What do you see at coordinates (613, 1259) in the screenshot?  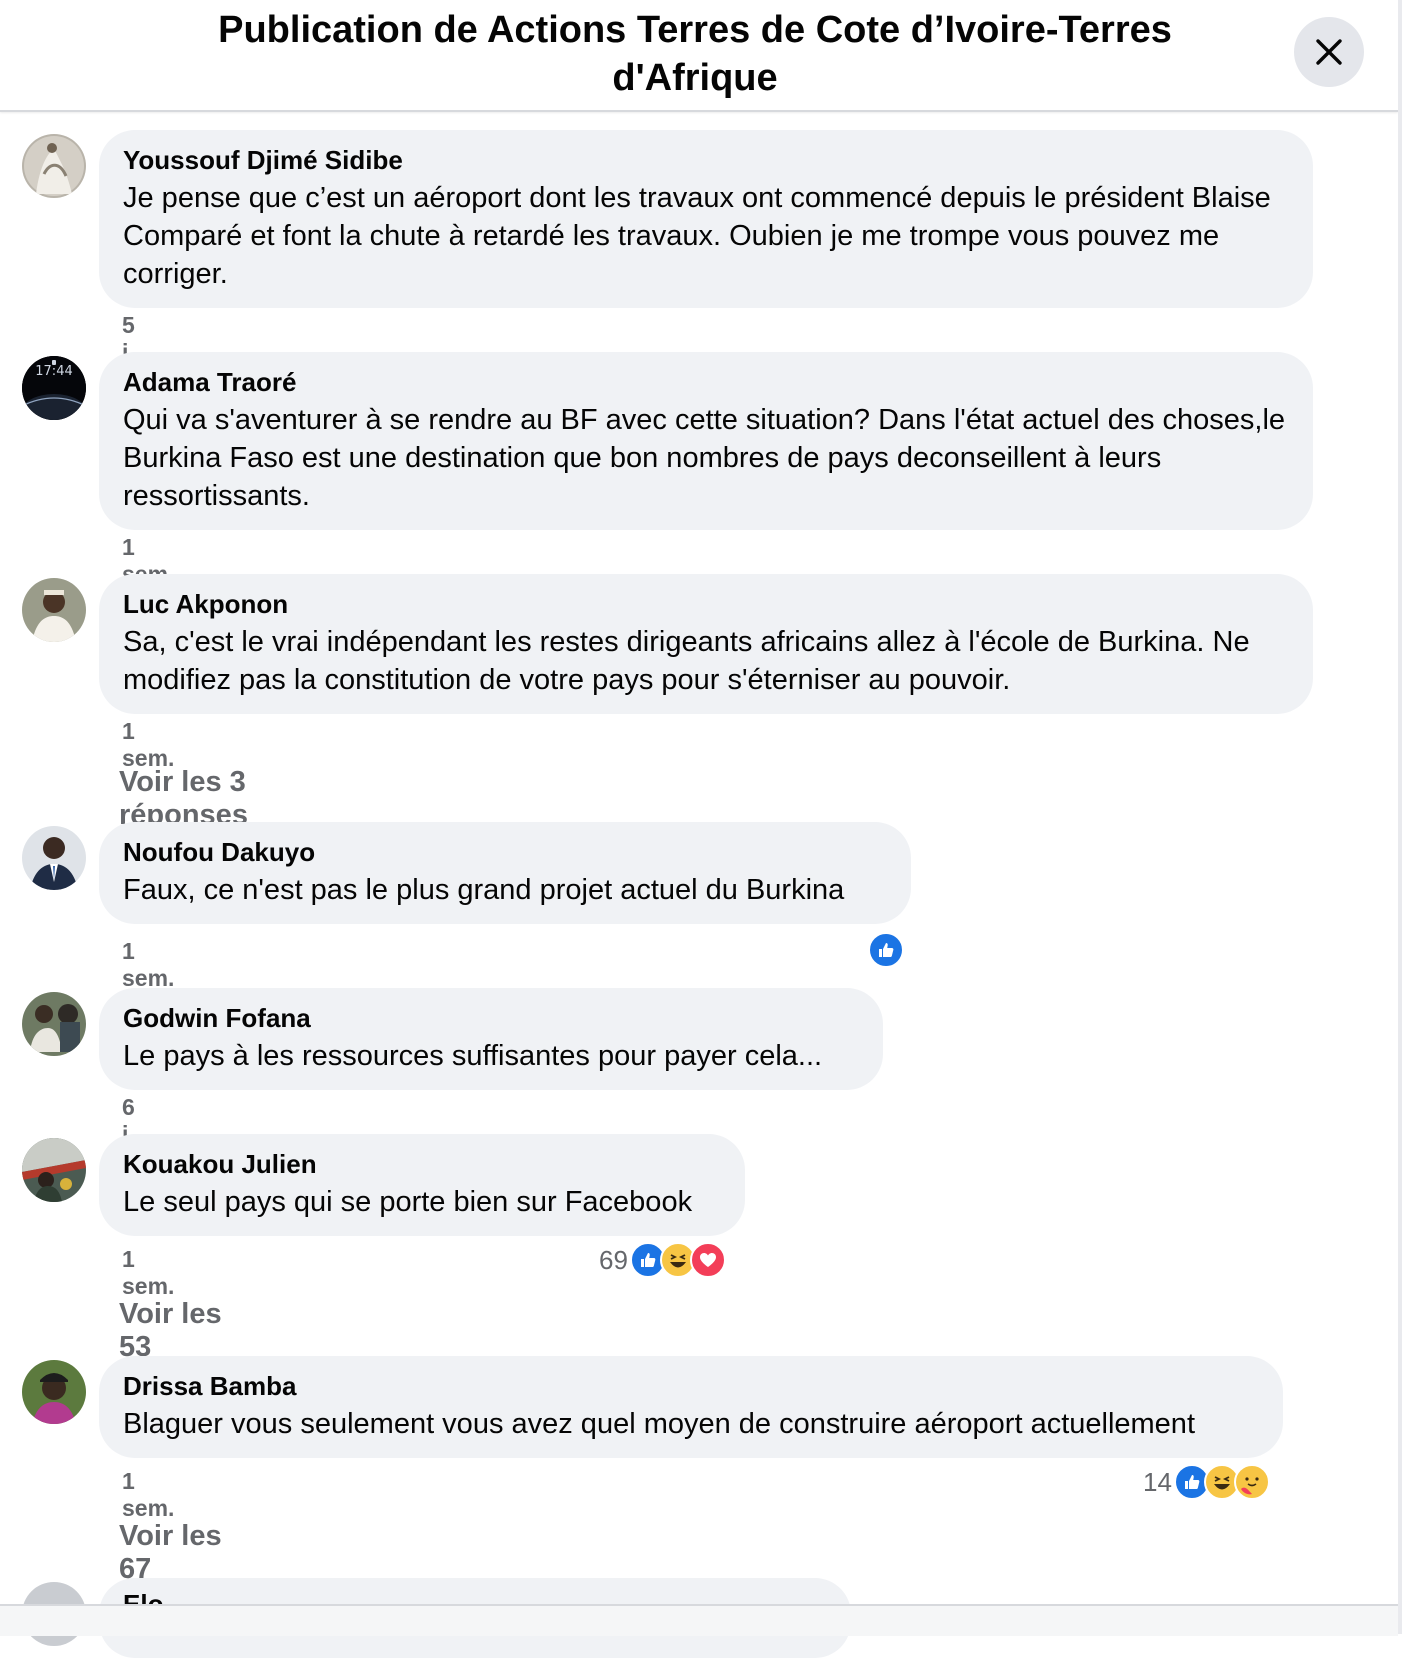 I see `reaction-count: 69` at bounding box center [613, 1259].